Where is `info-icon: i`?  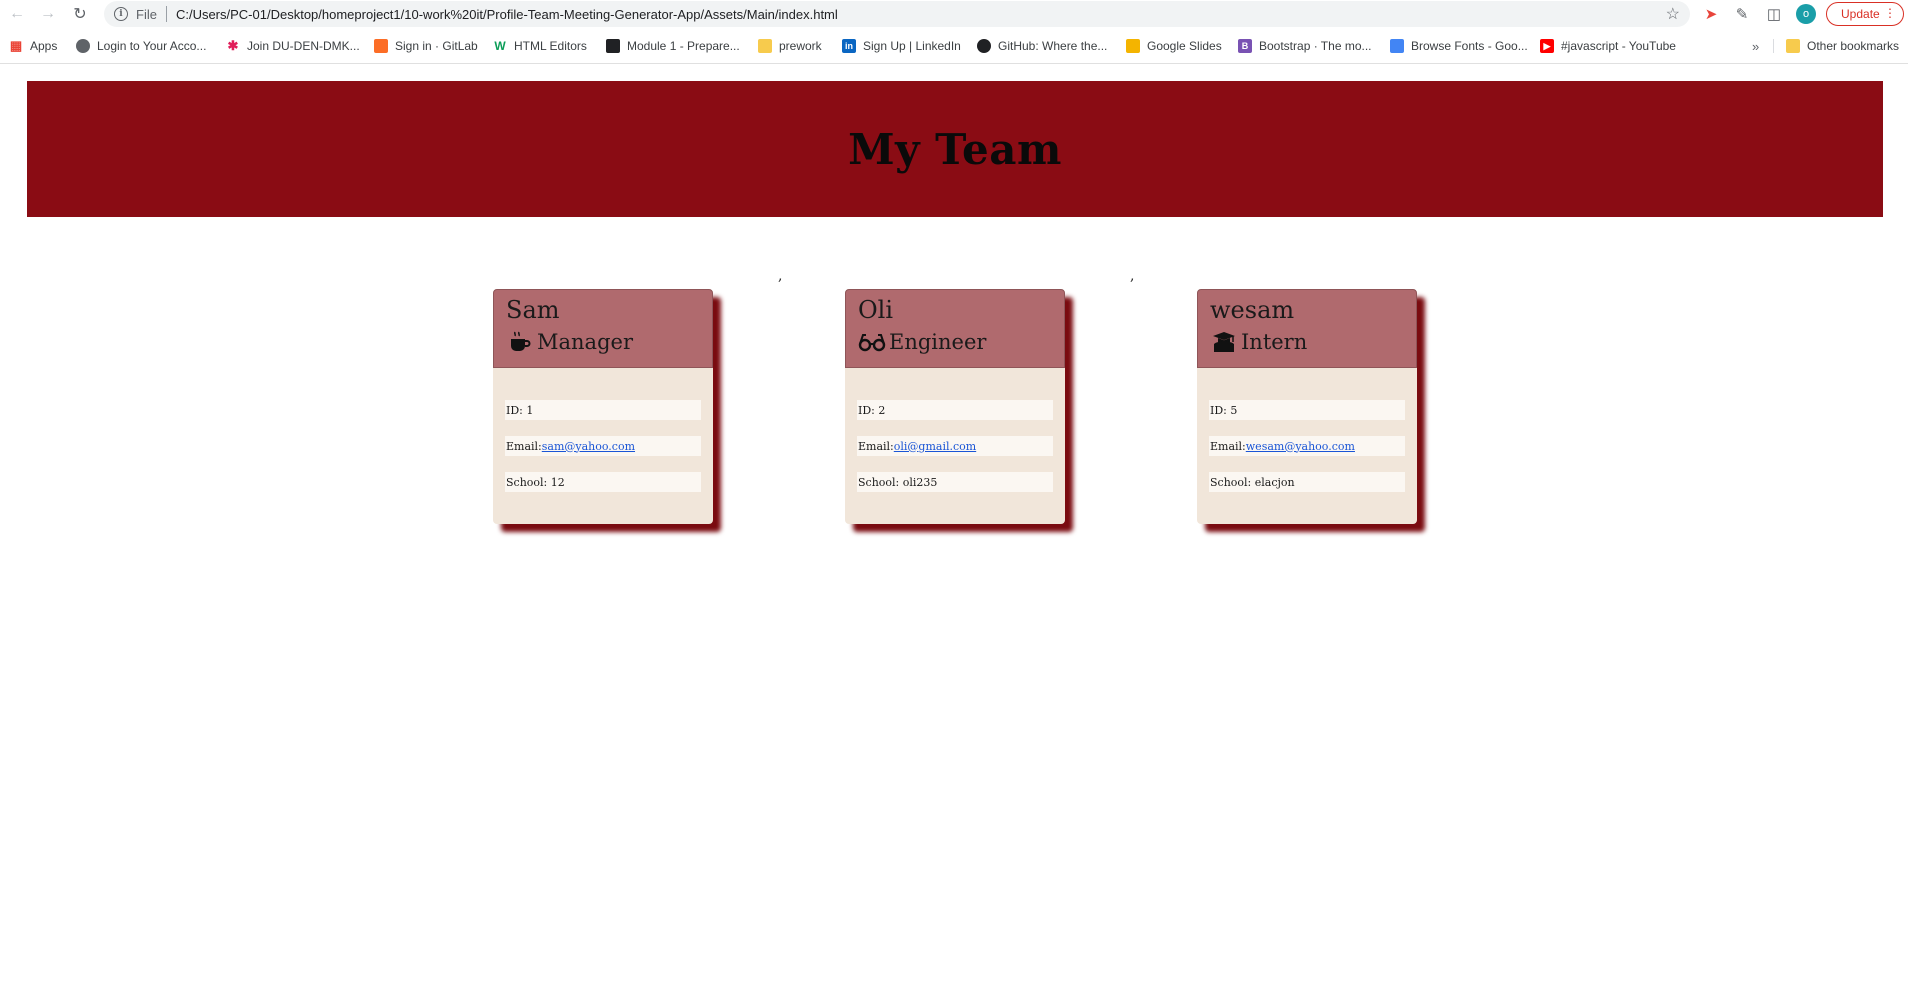
info-icon: i is located at coordinates (121, 14).